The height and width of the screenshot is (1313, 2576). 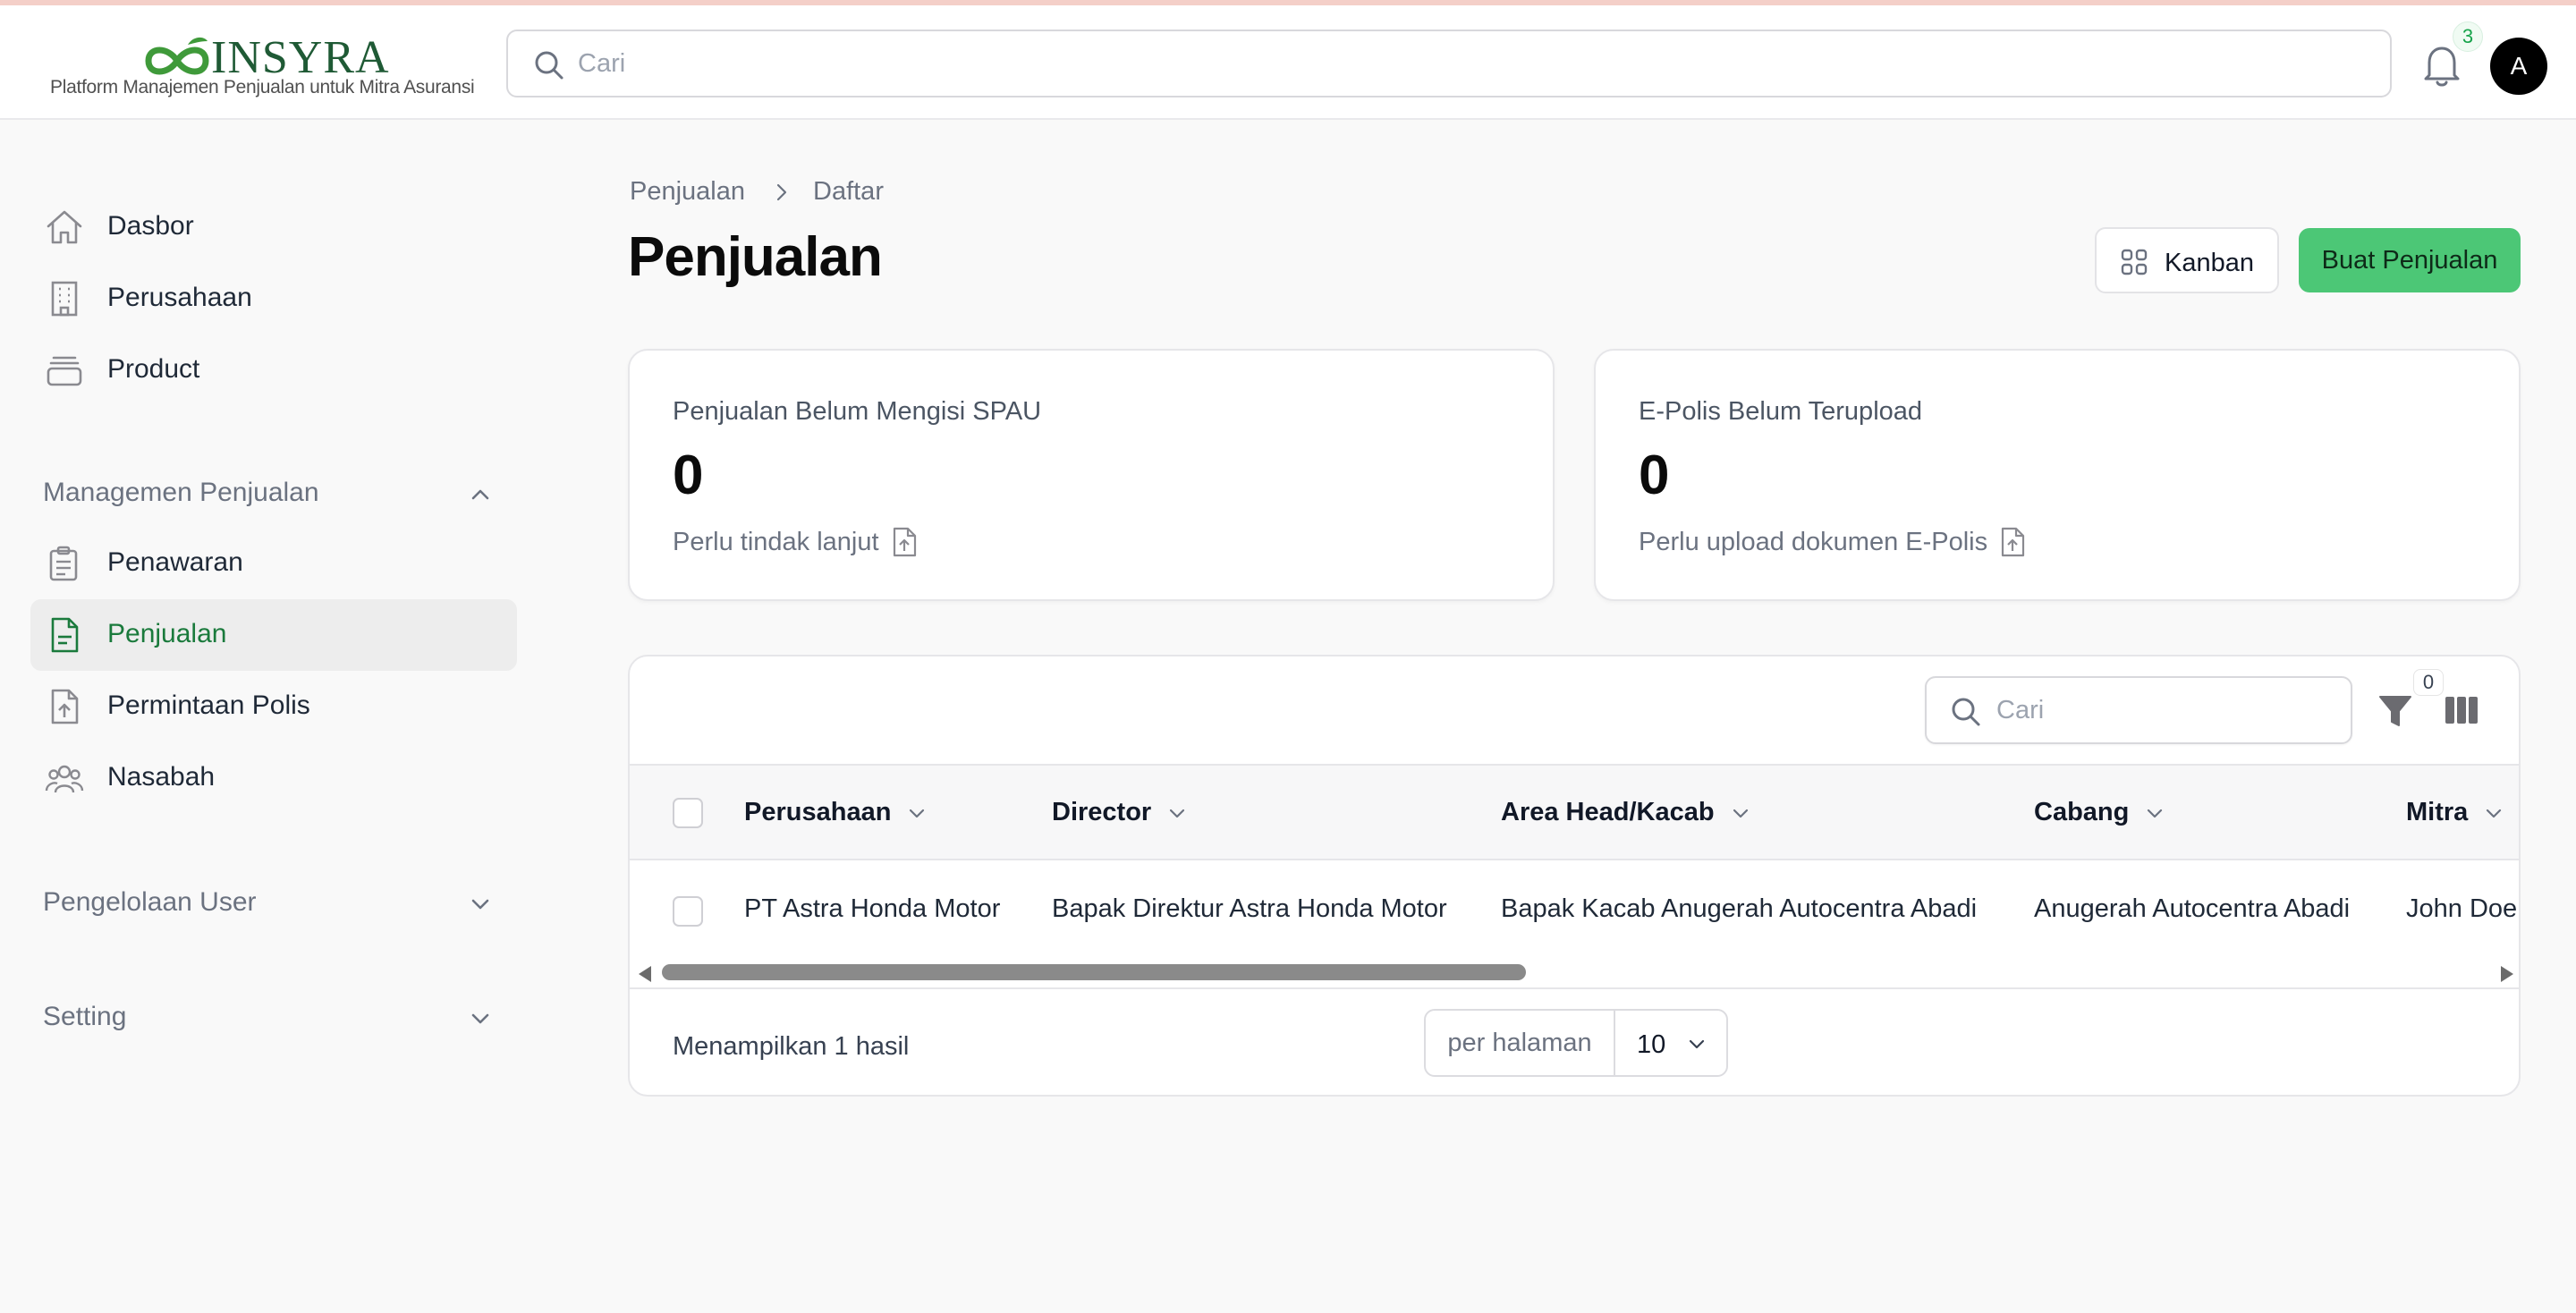 What do you see at coordinates (150, 902) in the screenshot?
I see `sidebar-group-label: Pengelolaan User` at bounding box center [150, 902].